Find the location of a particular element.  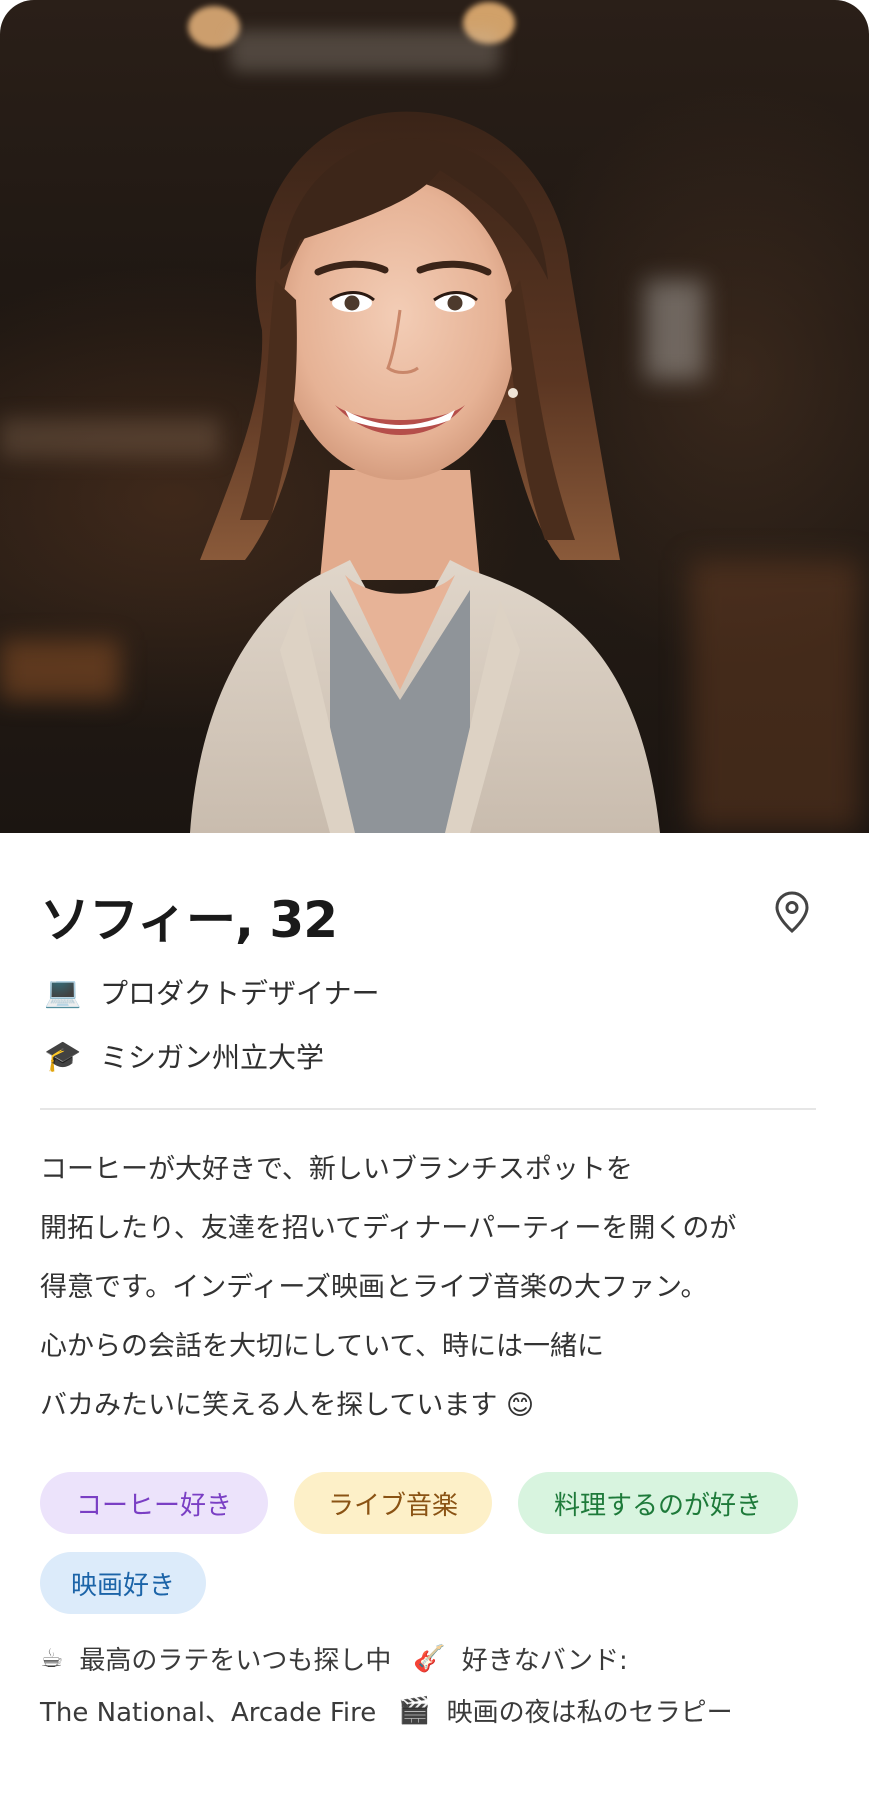

laptop-icon: 💻 is located at coordinates (63, 992).